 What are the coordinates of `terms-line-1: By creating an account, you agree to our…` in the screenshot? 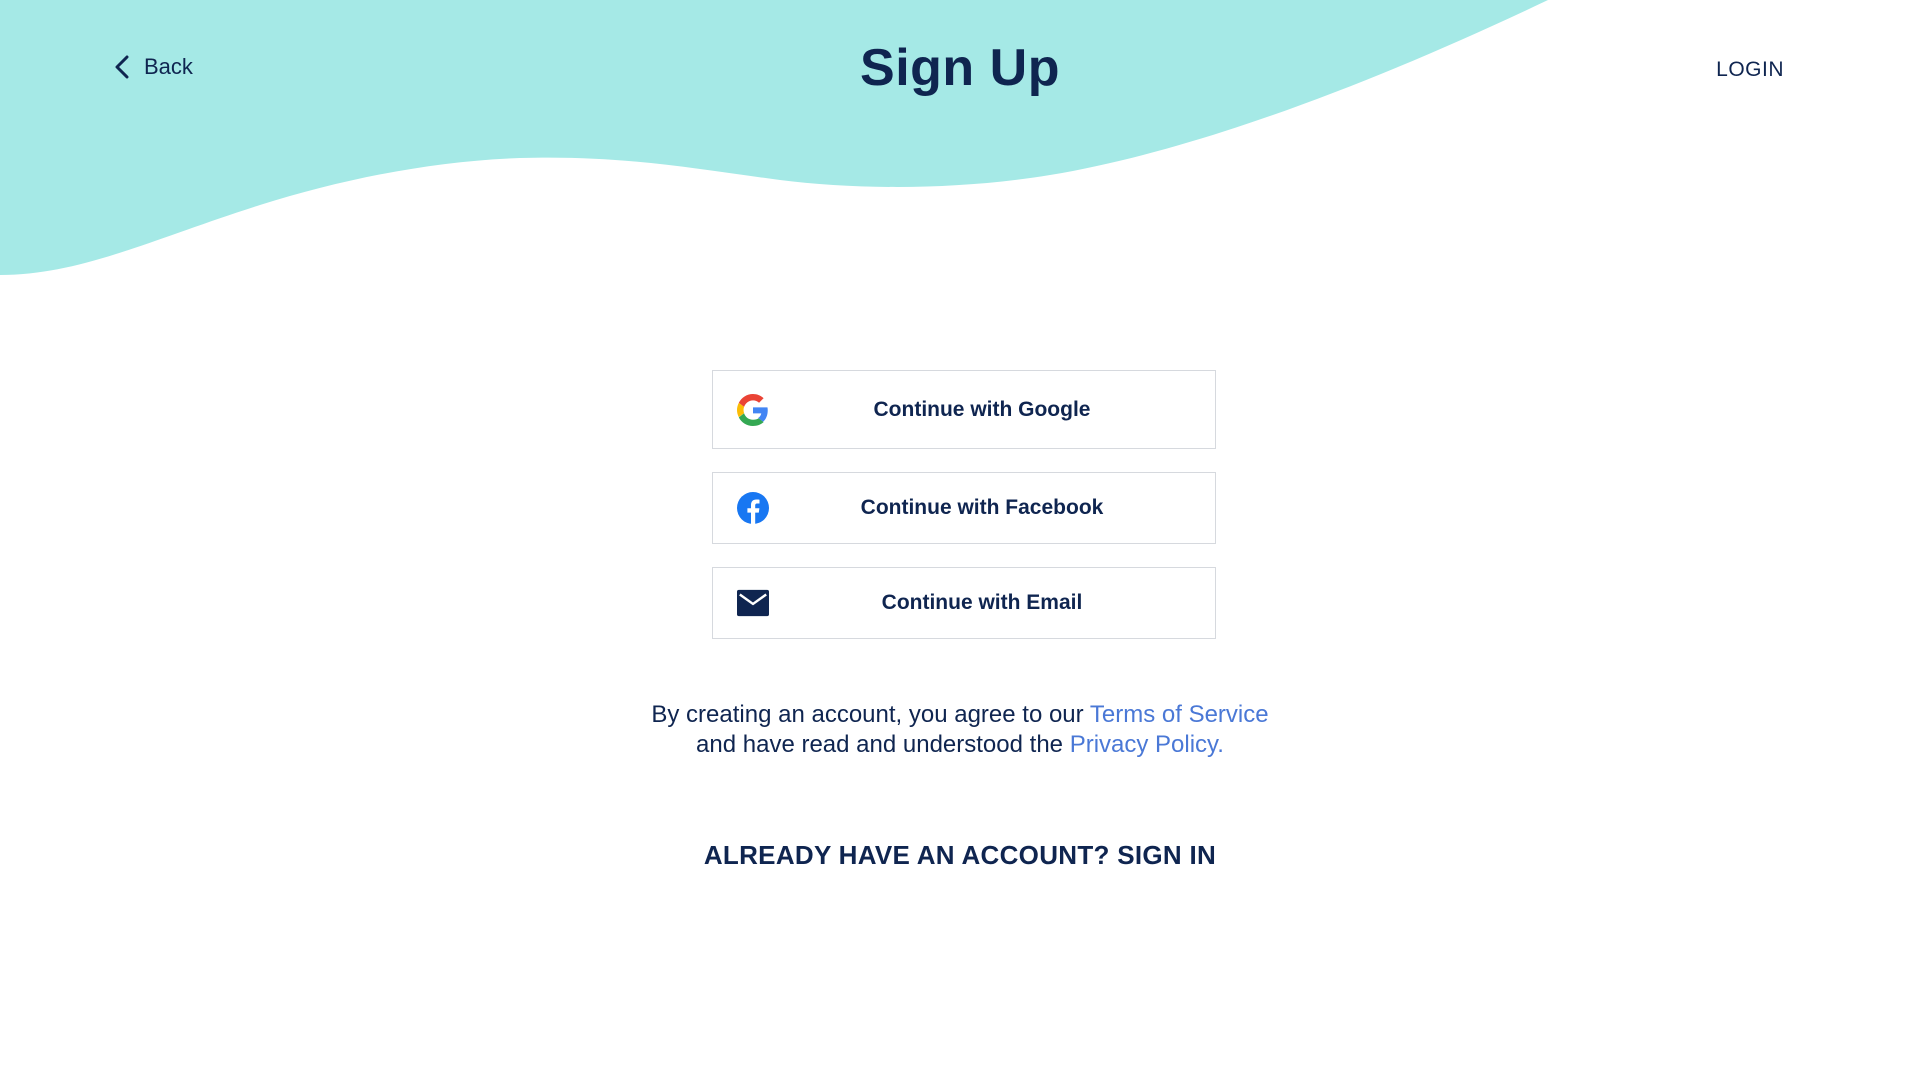 It's located at (960, 715).